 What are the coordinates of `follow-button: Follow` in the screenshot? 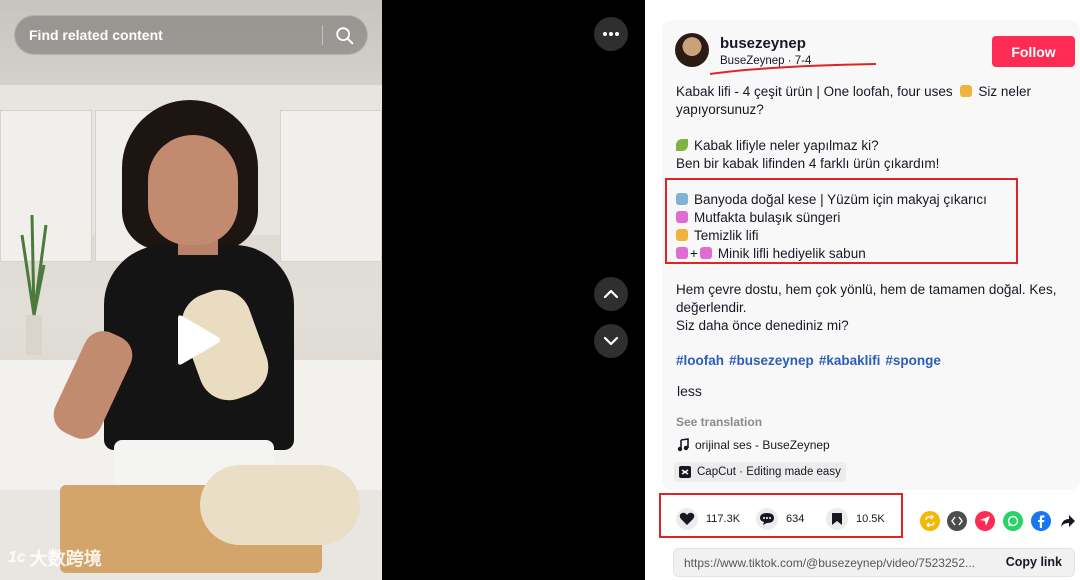 It's located at (1033, 51).